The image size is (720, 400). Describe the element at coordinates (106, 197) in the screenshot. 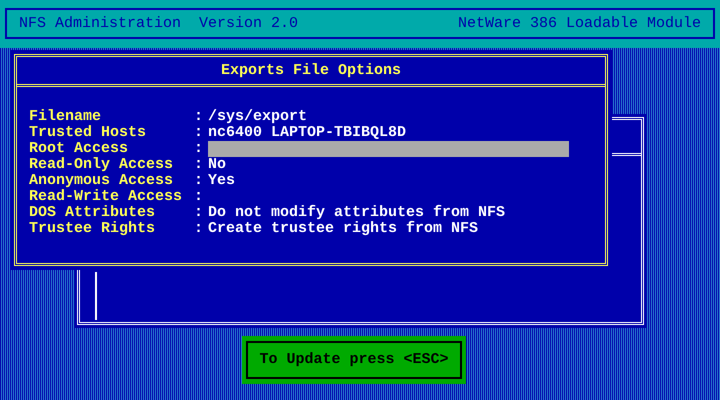

I see `field-label: Read-Write Access` at that location.